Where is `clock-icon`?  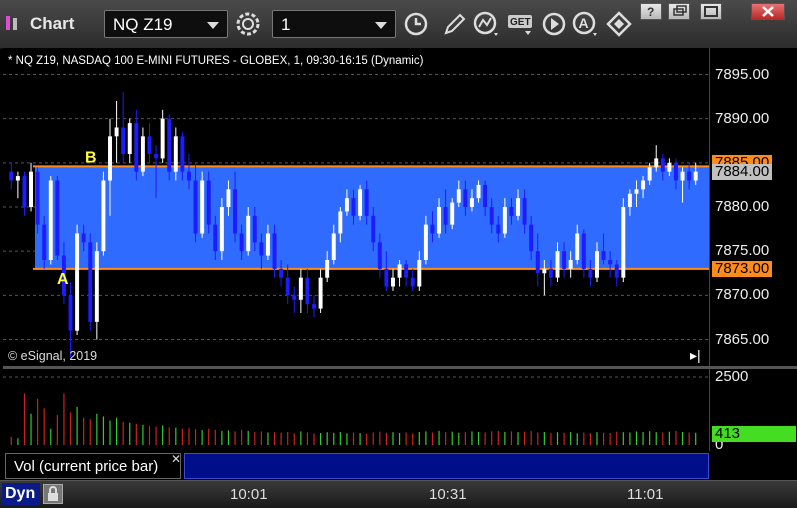
clock-icon is located at coordinates (416, 24).